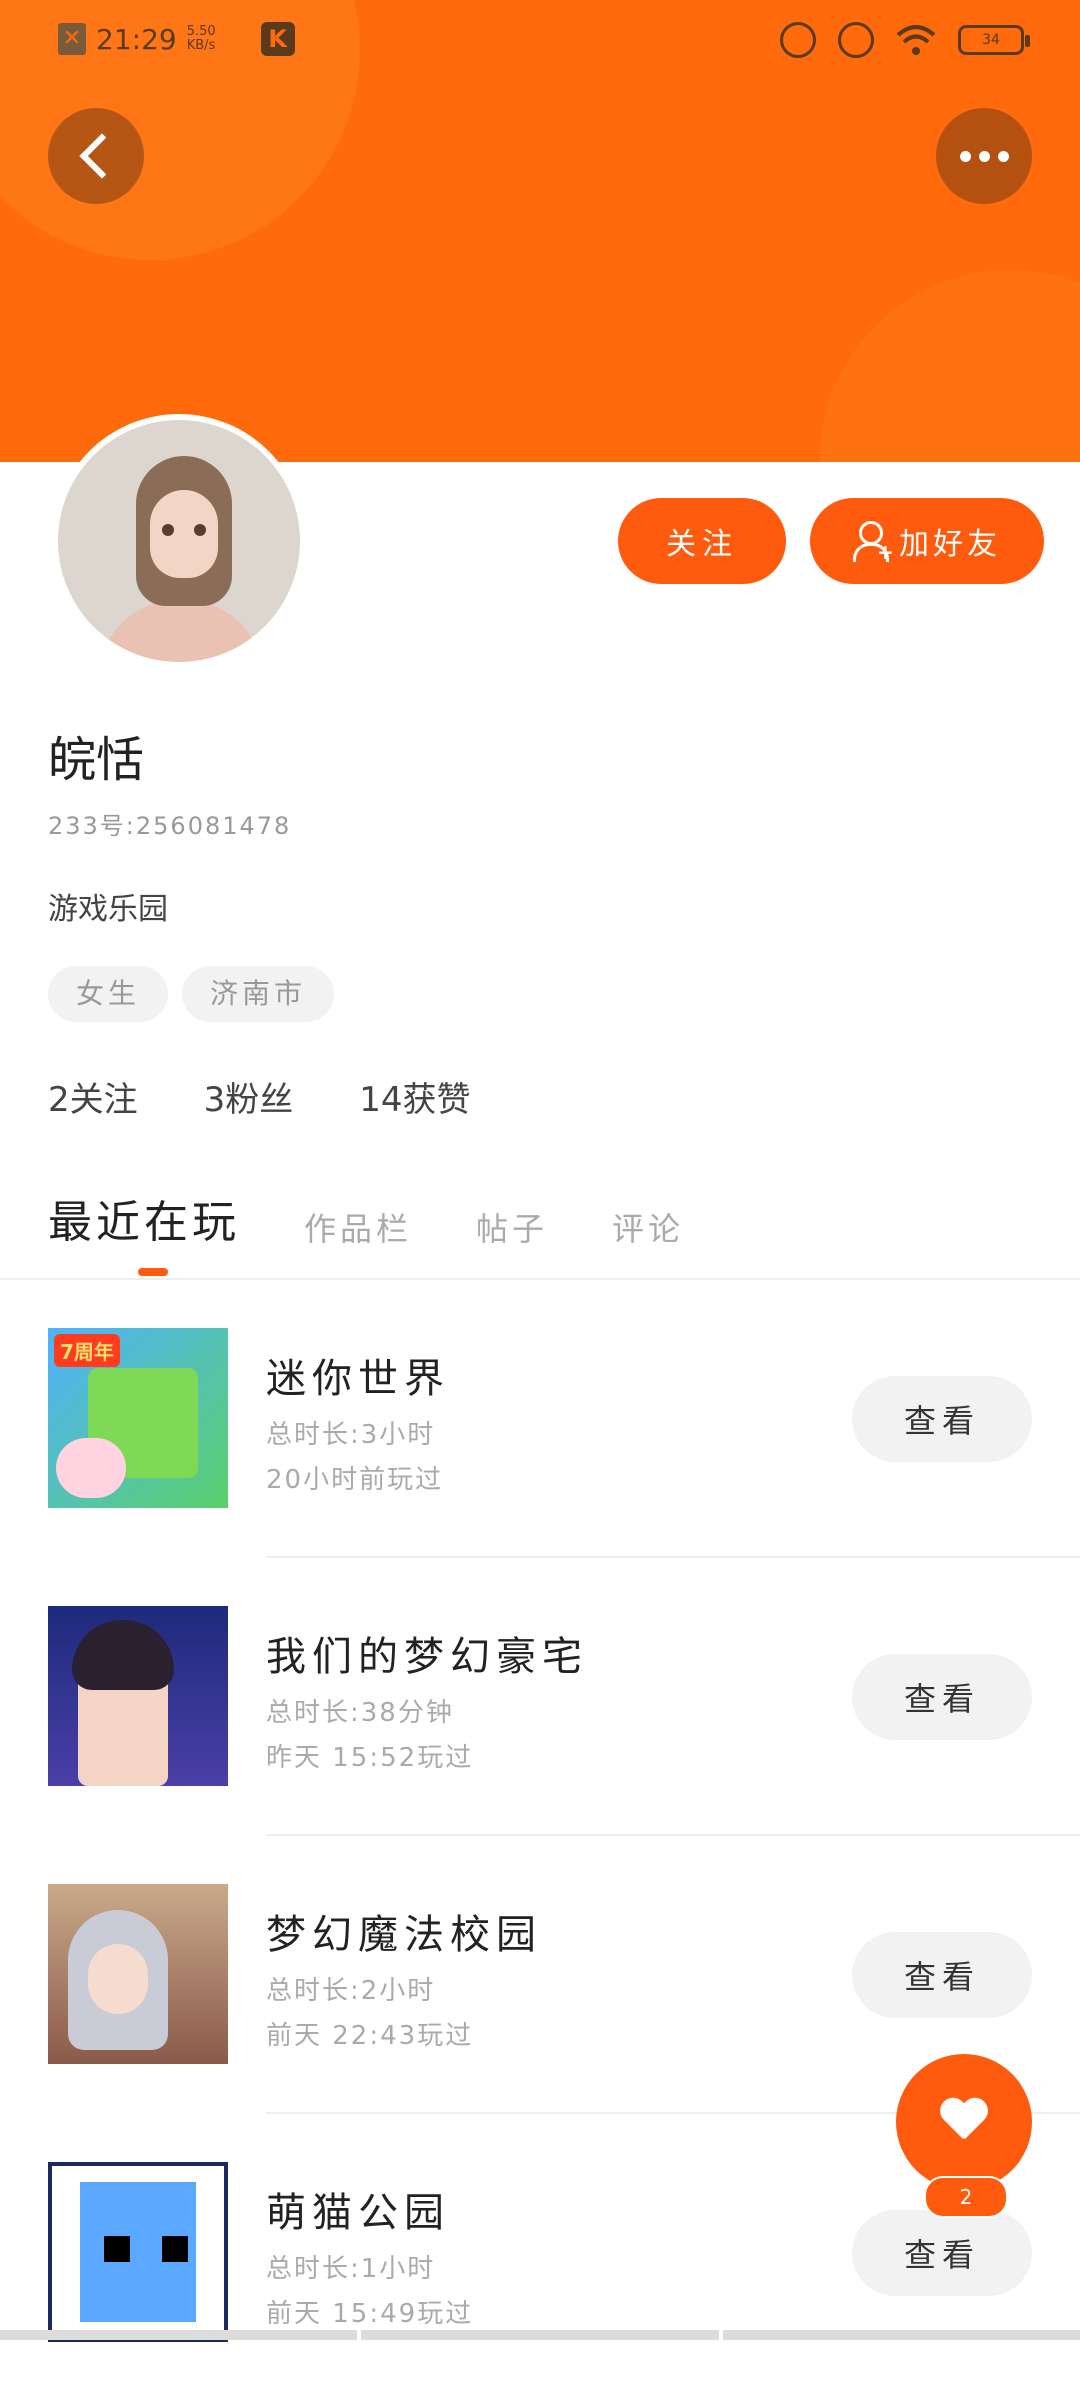 This screenshot has width=1080, height=2392. Describe the element at coordinates (277, 39) in the screenshot. I see `k-app-icon: K` at that location.